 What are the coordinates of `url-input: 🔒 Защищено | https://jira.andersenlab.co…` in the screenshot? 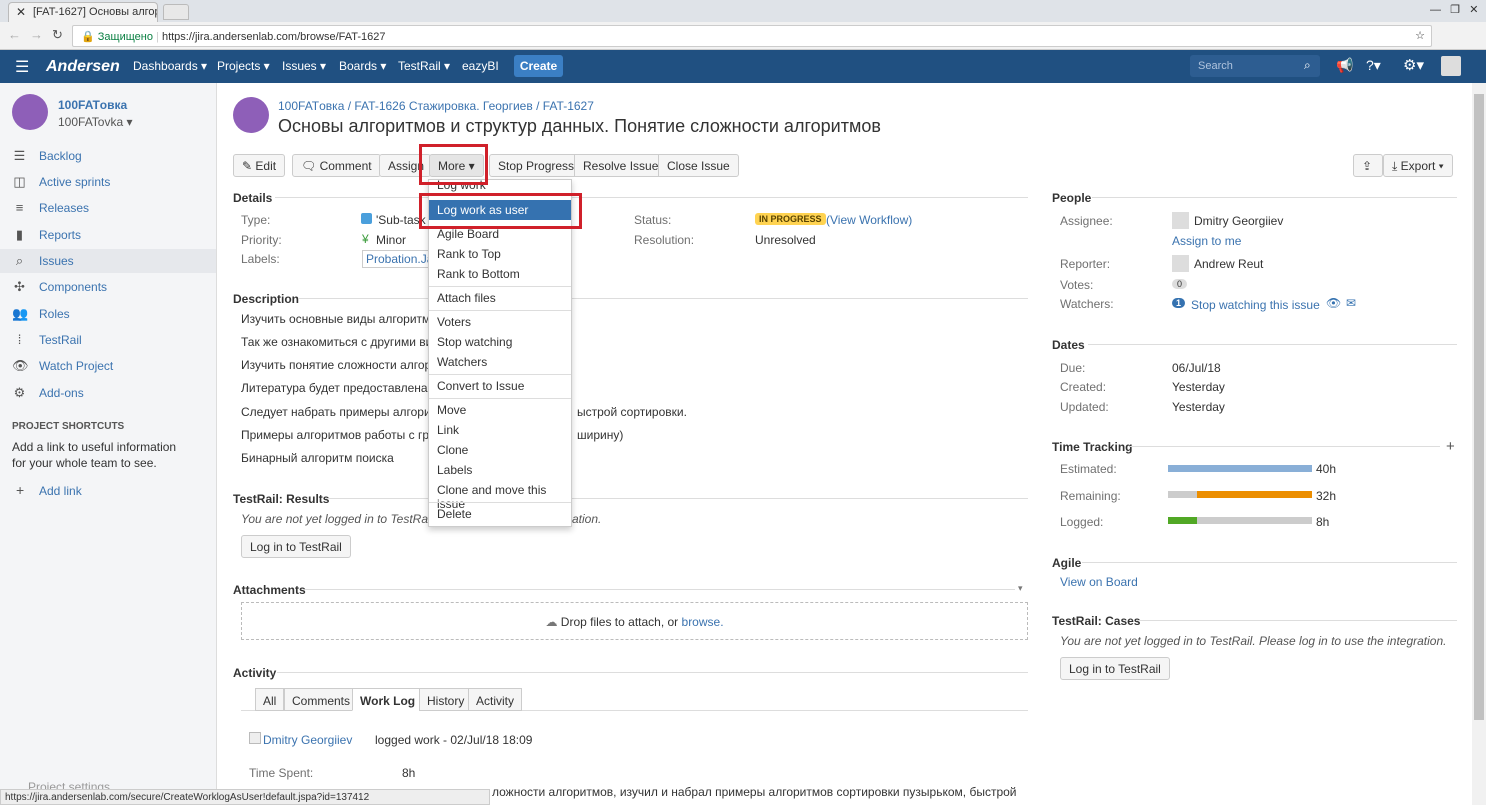 It's located at (752, 36).